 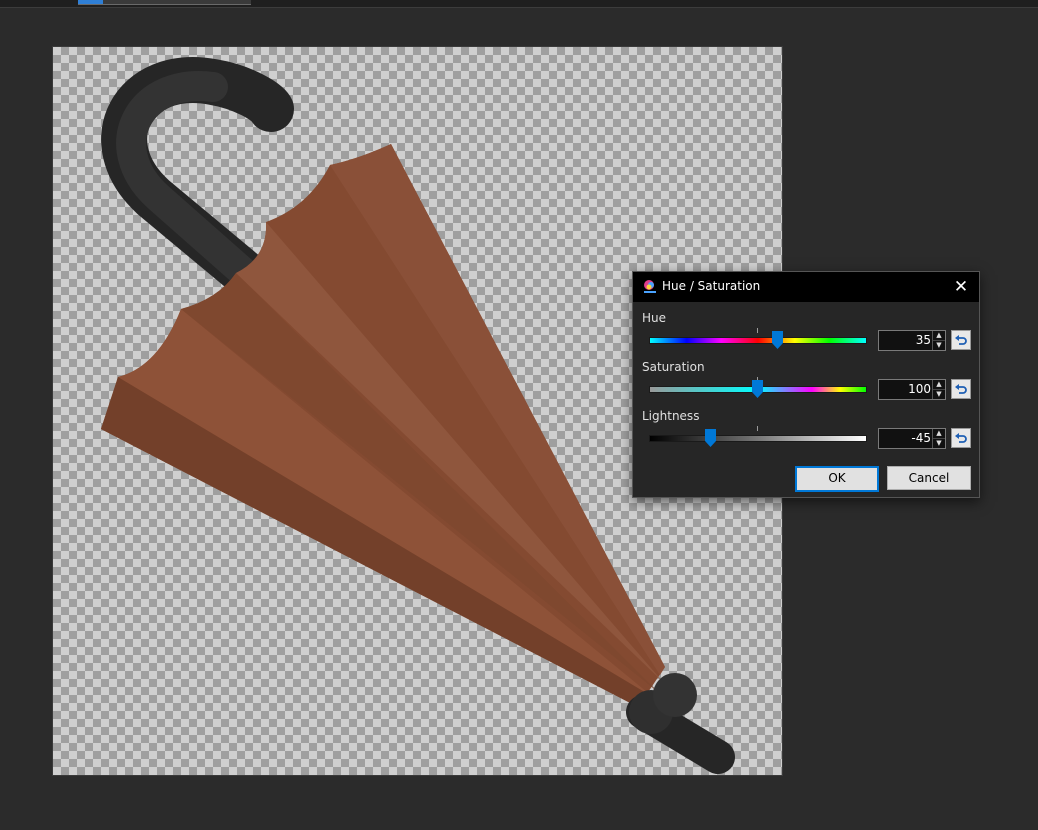 What do you see at coordinates (961, 287) in the screenshot?
I see `close-icon: ✕` at bounding box center [961, 287].